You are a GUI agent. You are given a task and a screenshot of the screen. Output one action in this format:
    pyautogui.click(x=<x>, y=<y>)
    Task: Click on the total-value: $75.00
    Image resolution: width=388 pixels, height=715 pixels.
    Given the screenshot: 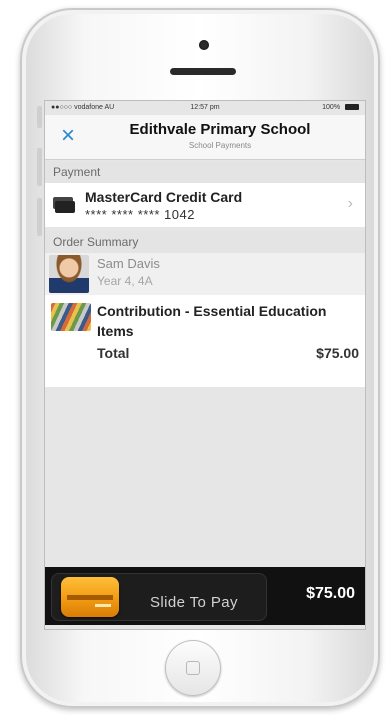 What is the action you would take?
    pyautogui.click(x=337, y=353)
    